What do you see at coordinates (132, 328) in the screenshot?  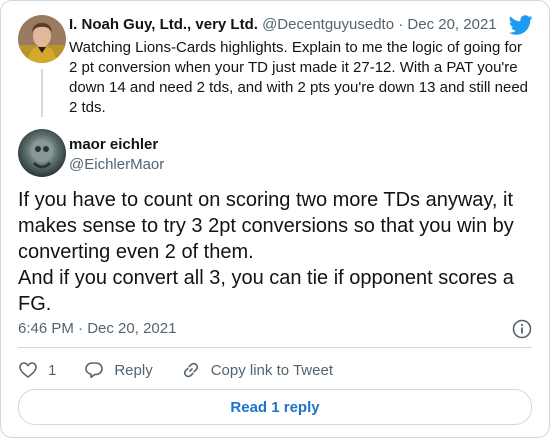 I see `reply-date: Dec 20, 2021` at bounding box center [132, 328].